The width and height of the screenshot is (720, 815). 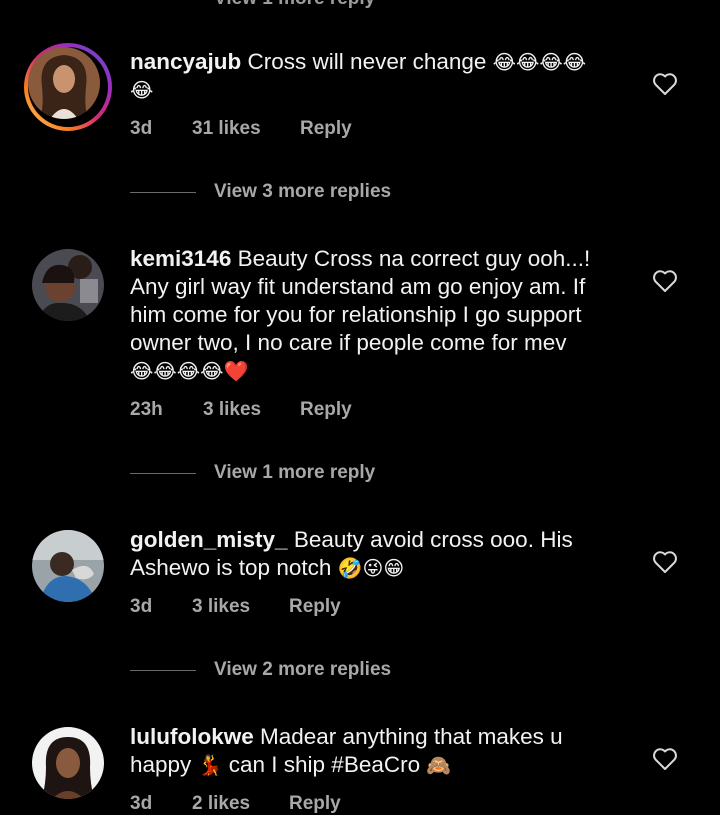 I want to click on comment-body: can I ship #BeaCro, so click(x=324, y=764).